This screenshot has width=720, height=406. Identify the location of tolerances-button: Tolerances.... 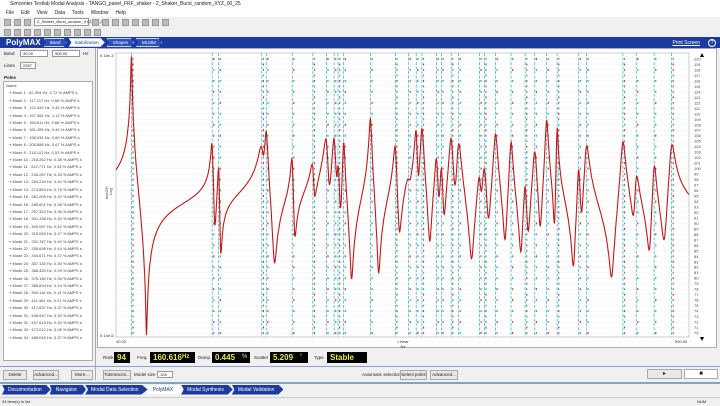
(117, 375).